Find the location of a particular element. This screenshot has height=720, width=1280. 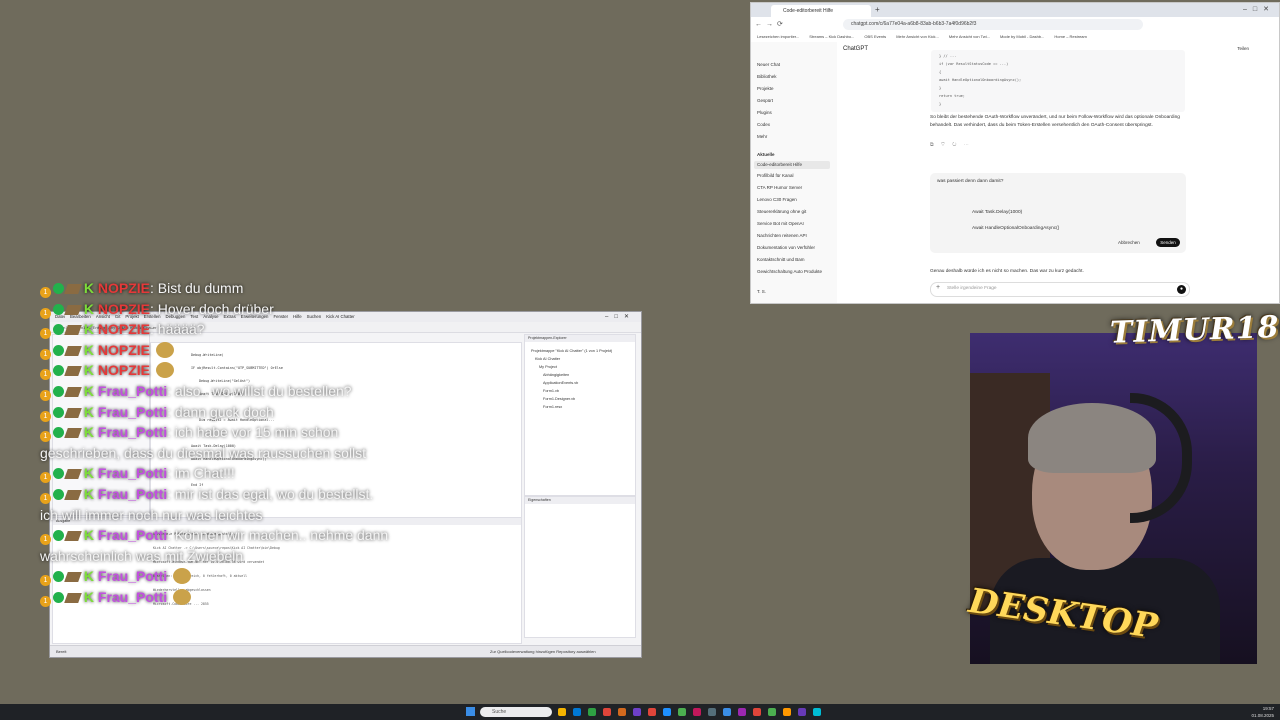

chat-message-continuation: wahrscheinlich was mit Zwiebeln is located at coordinates (142, 555).